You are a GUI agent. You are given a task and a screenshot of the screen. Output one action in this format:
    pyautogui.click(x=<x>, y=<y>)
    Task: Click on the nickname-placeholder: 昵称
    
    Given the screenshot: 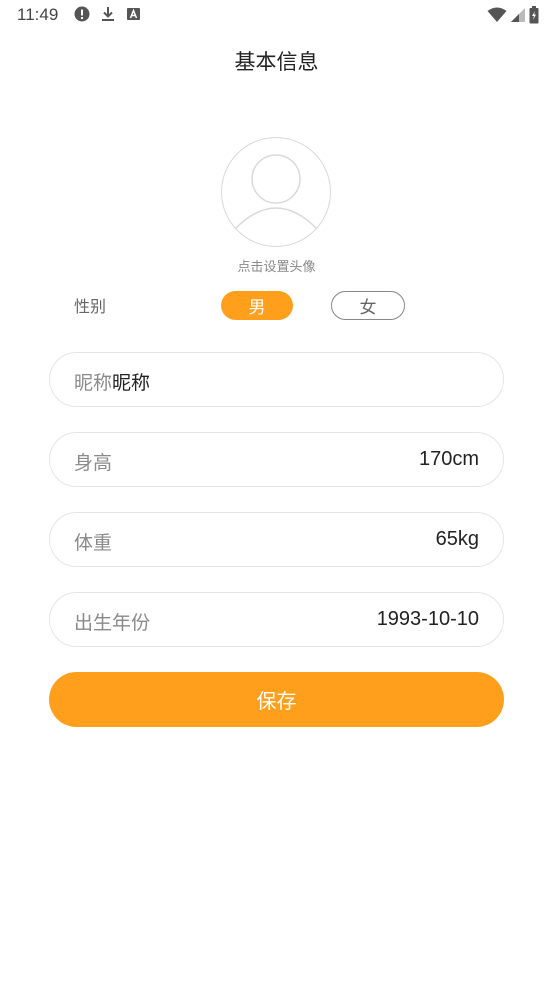 What is the action you would take?
    pyautogui.click(x=93, y=383)
    